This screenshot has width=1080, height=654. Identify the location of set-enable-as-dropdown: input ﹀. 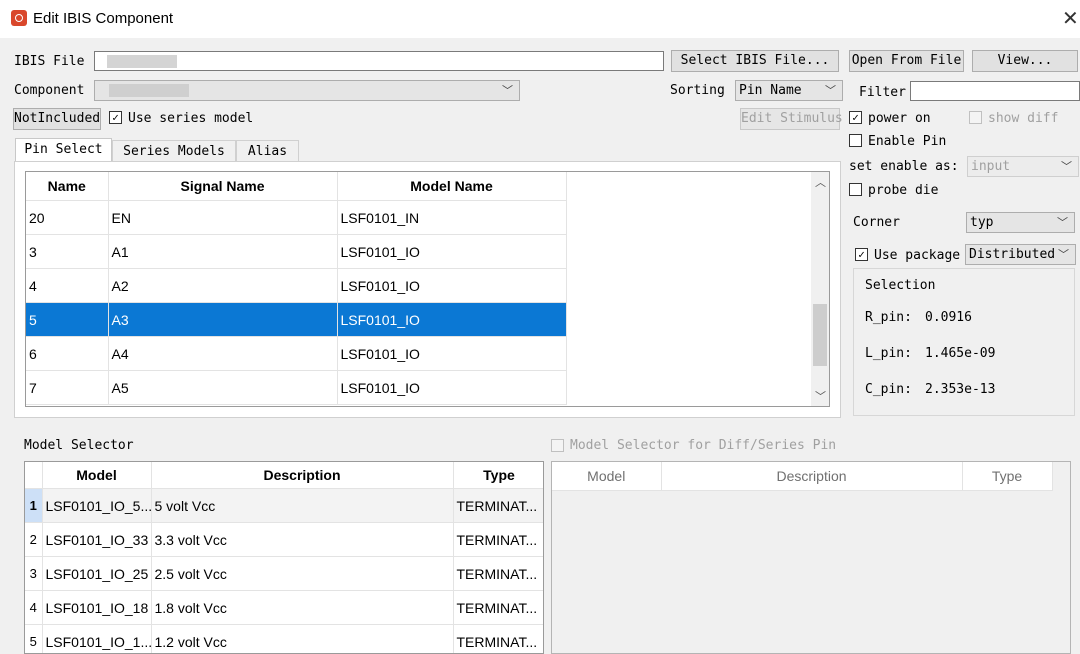
(1023, 166).